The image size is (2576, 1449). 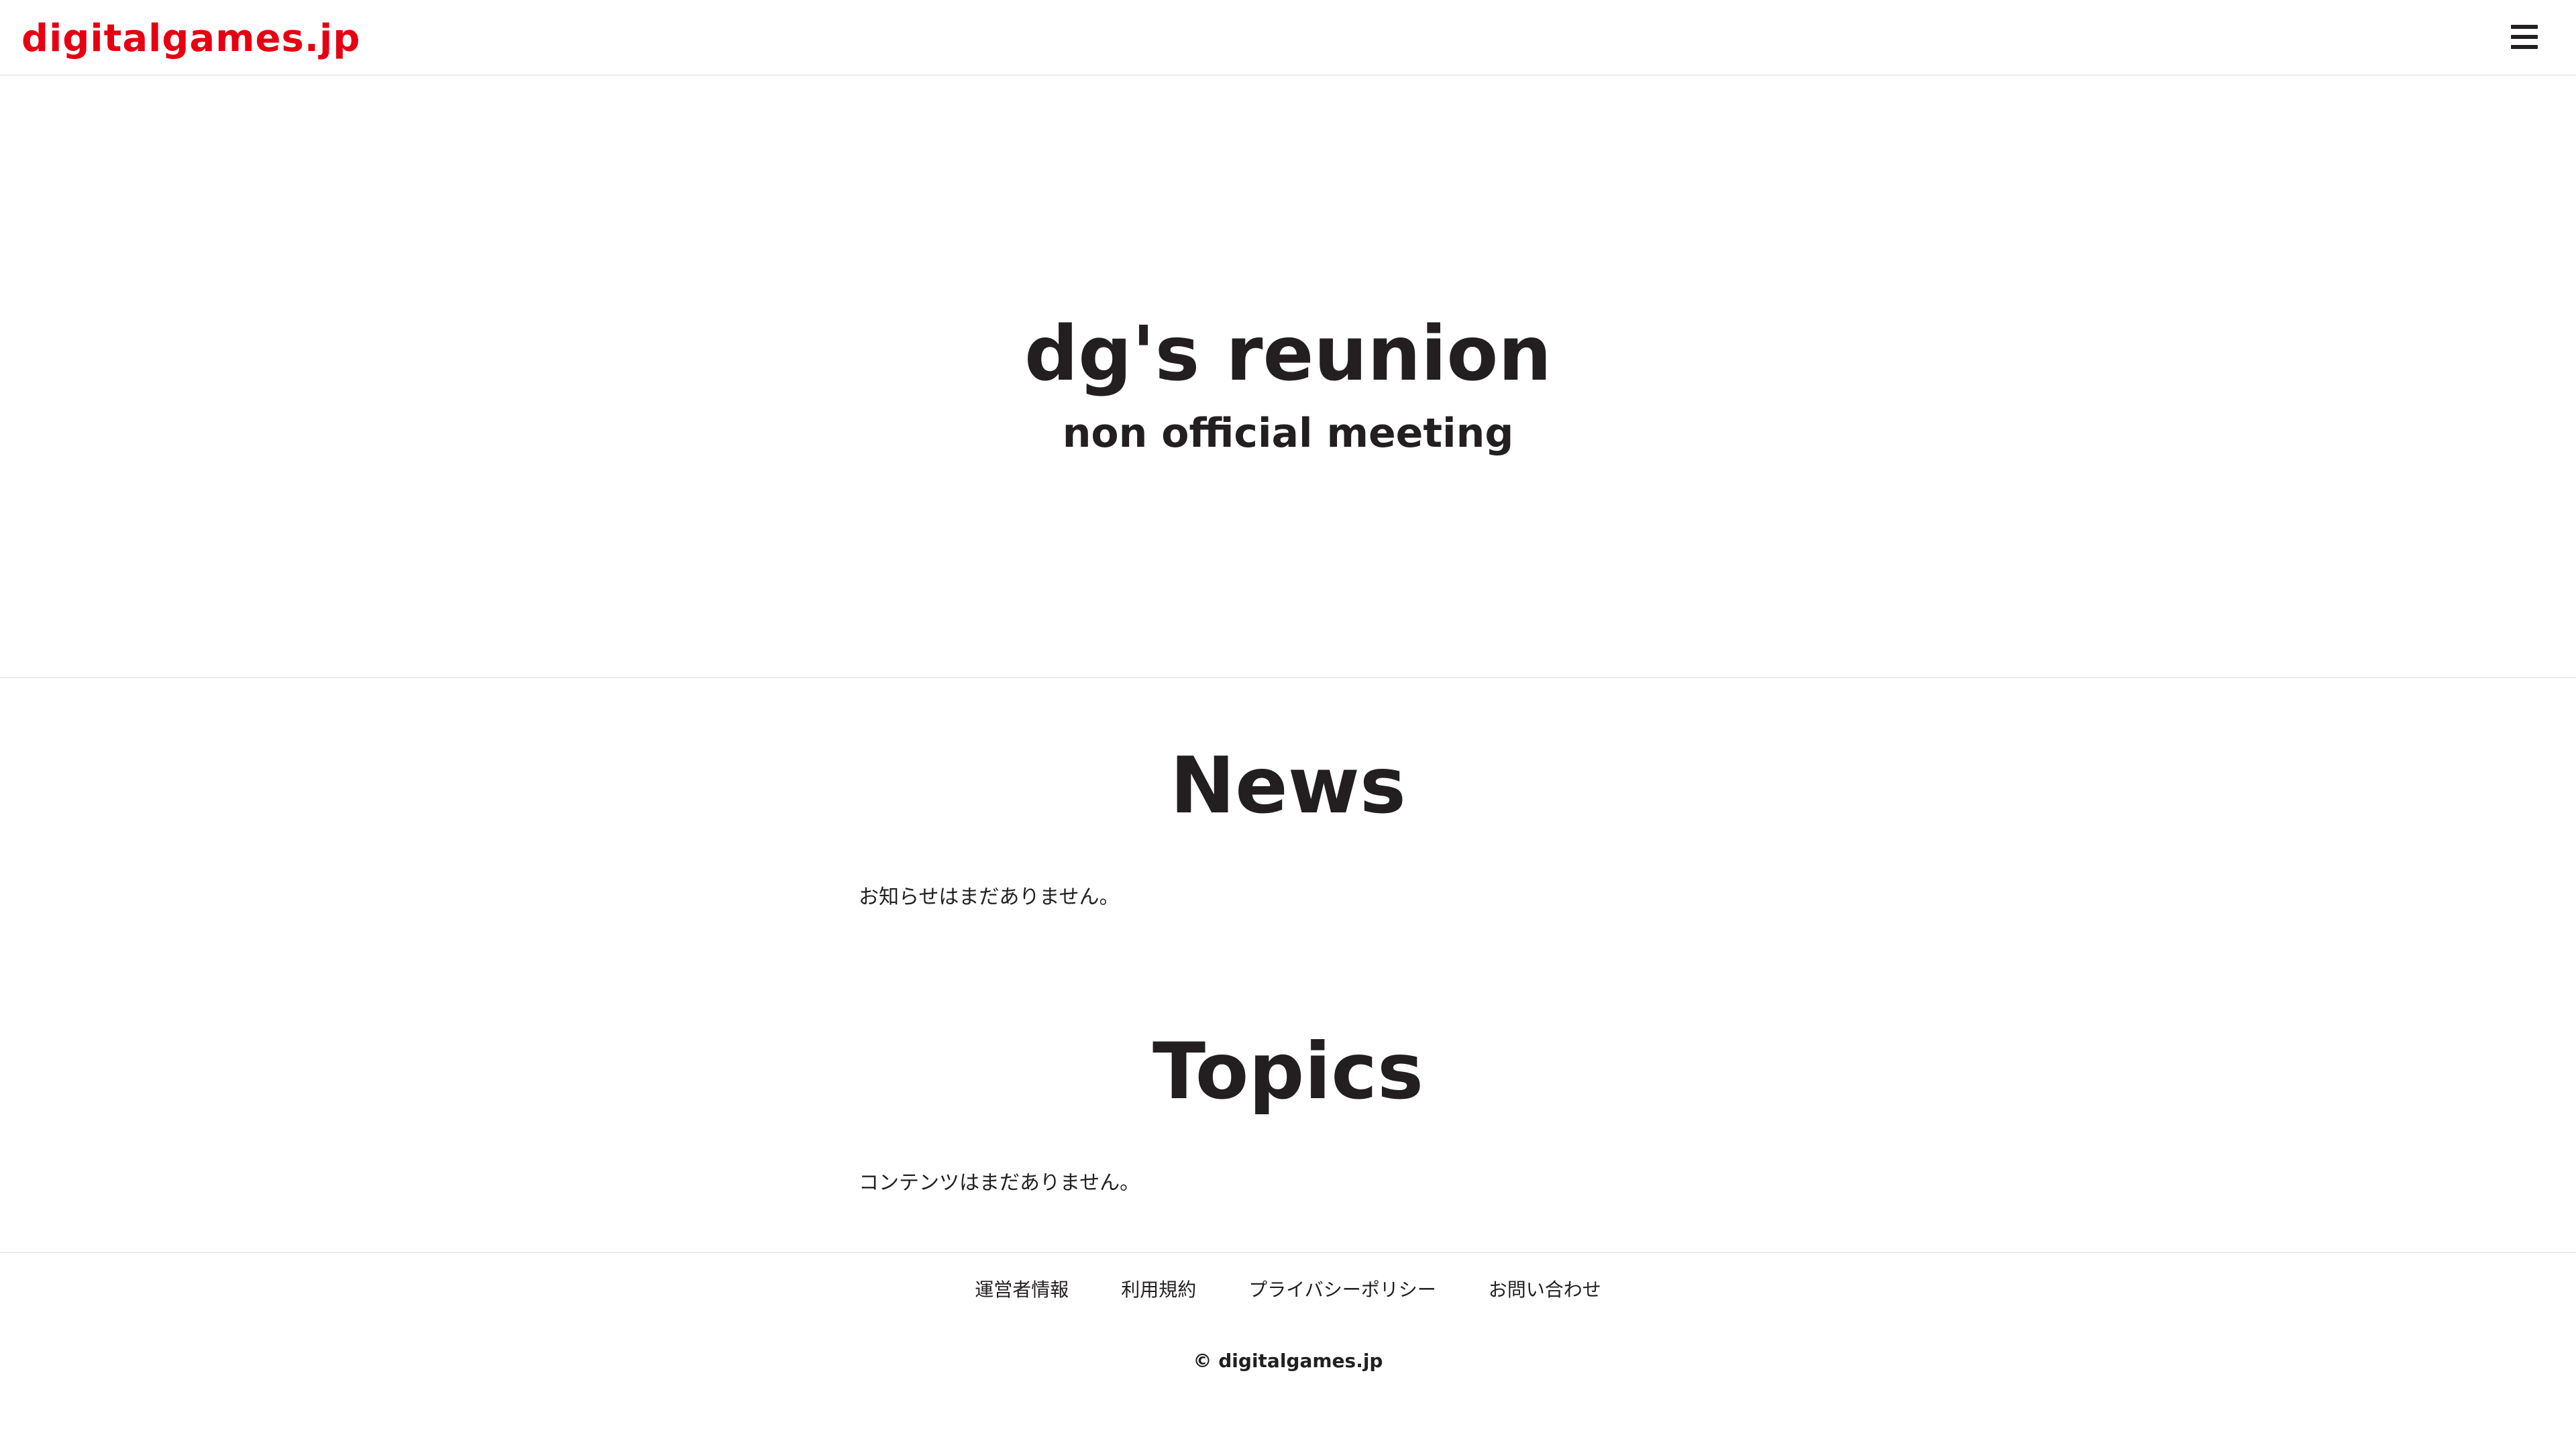 I want to click on topics-heading: Topics, so click(x=1288, y=1071).